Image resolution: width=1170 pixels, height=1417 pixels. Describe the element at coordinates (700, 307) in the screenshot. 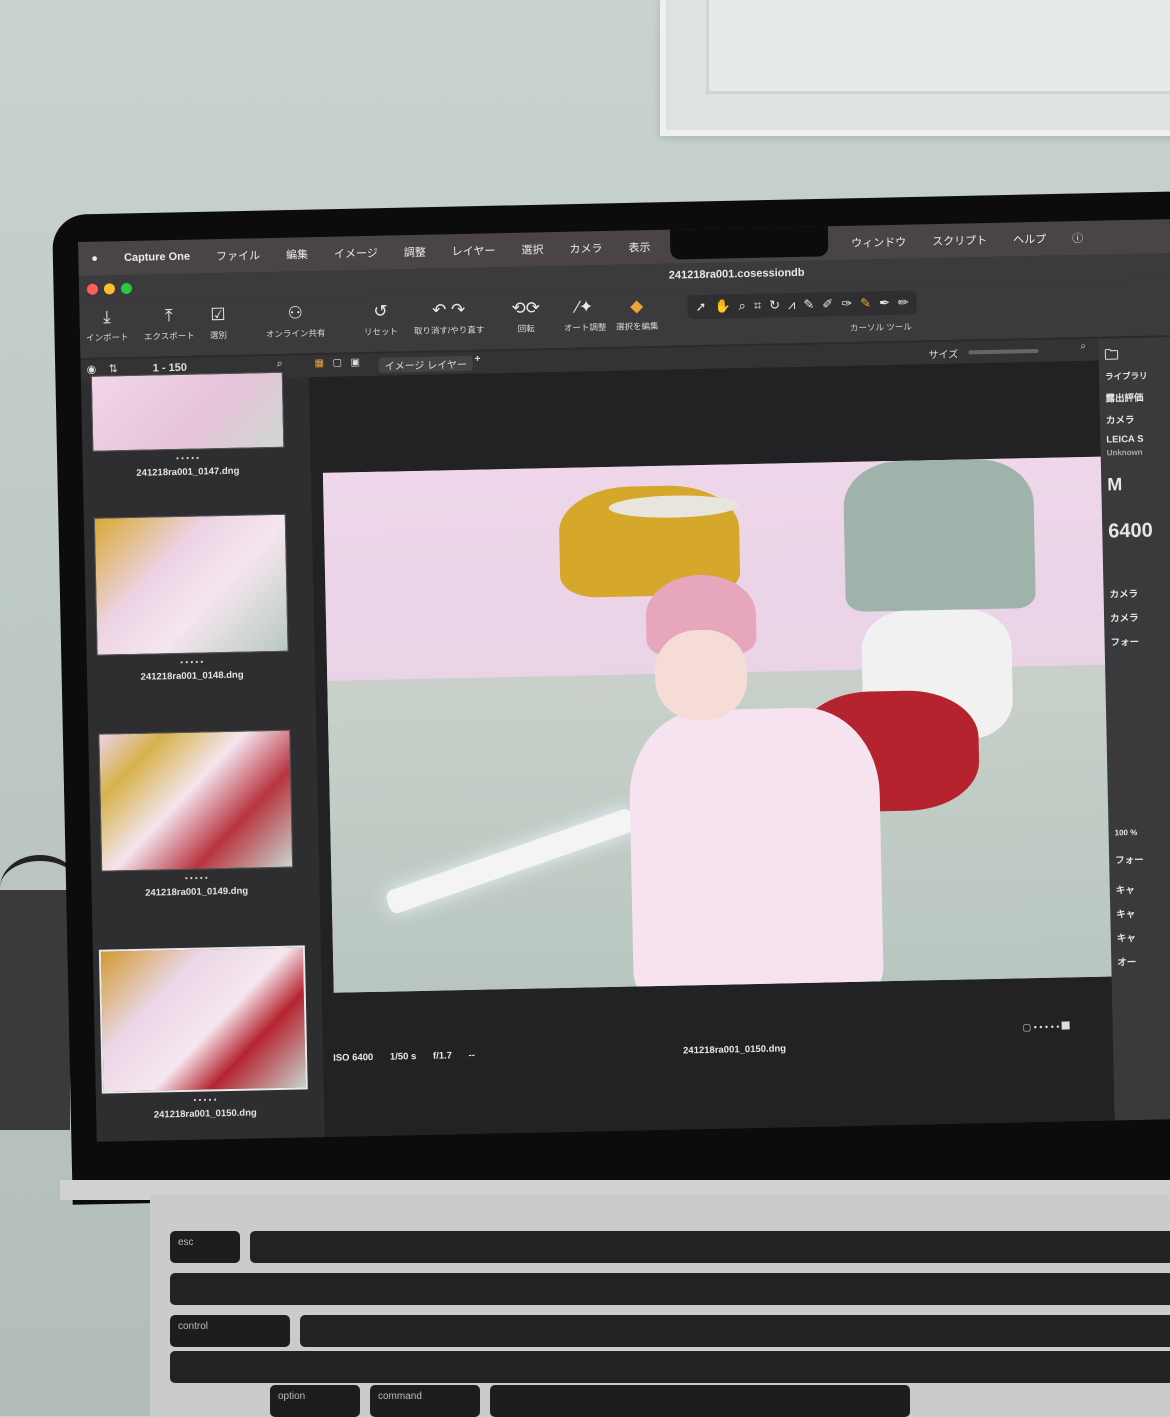

I see `select-cursor-icon: ➚` at that location.